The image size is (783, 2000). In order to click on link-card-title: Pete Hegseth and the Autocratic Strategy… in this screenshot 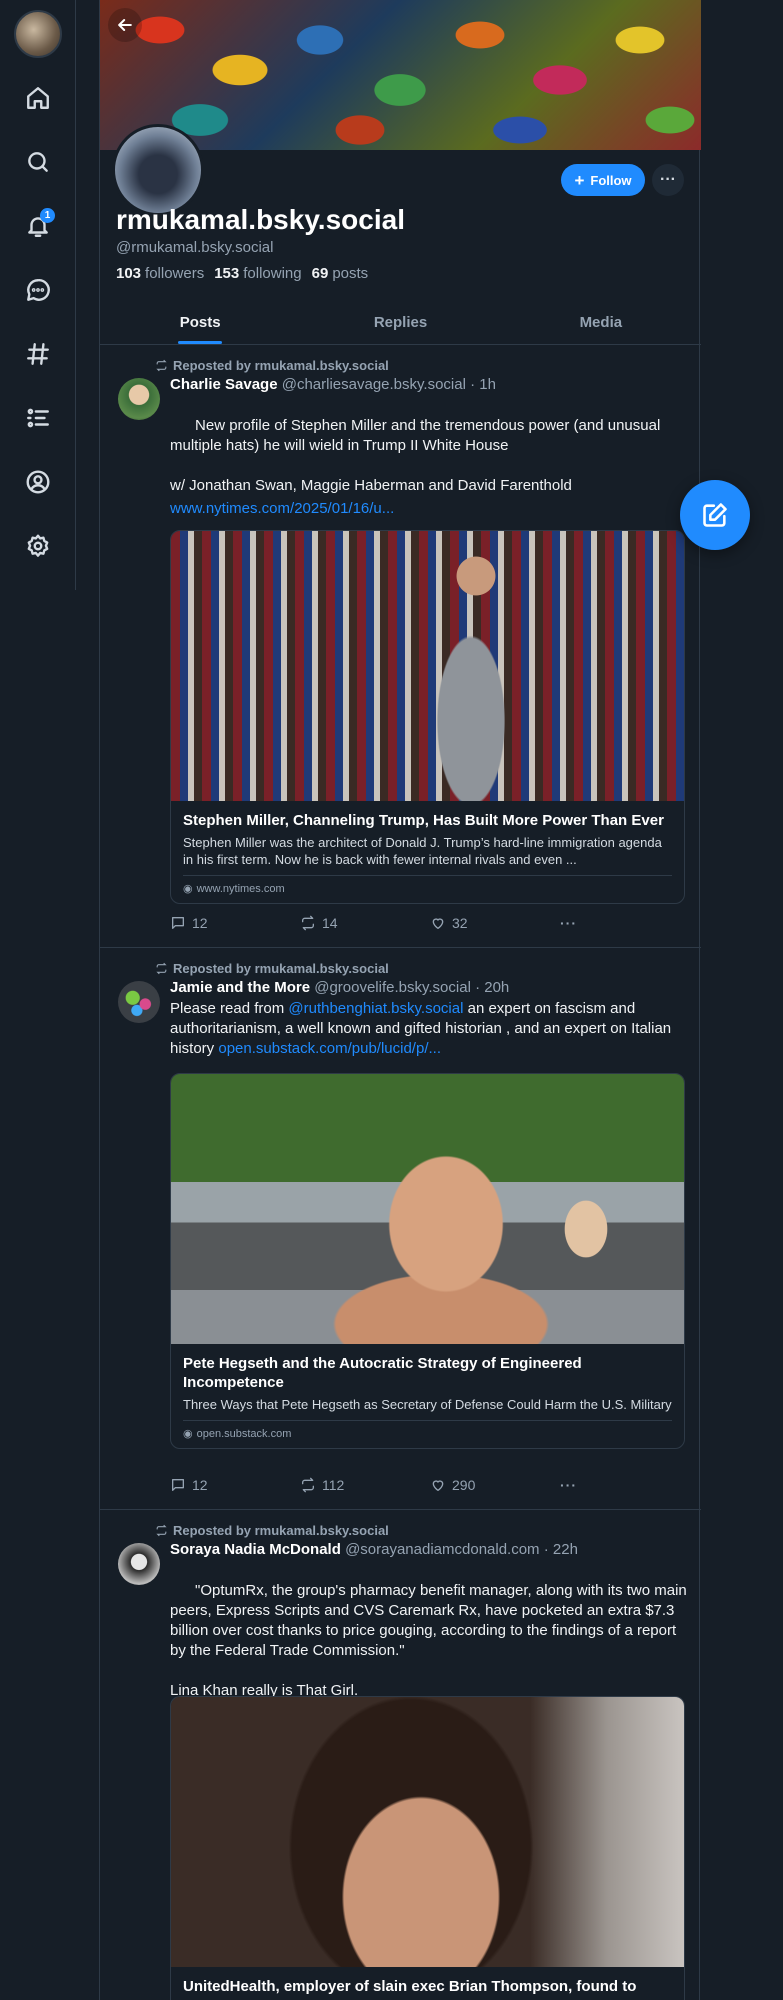, I will do `click(382, 1373)`.